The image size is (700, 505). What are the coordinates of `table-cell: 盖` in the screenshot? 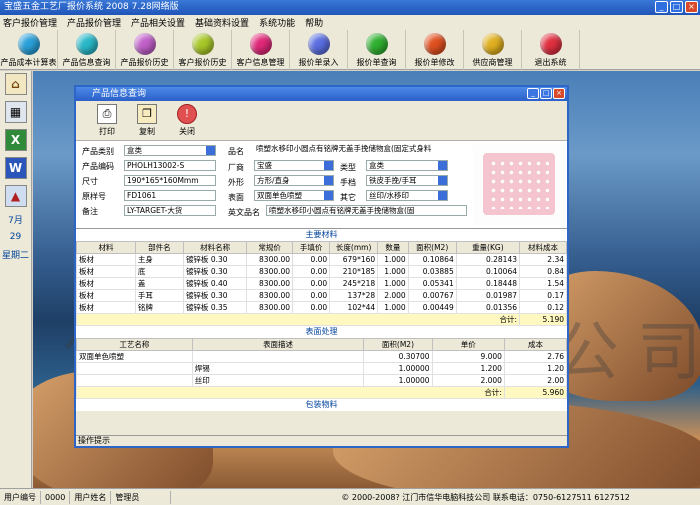 It's located at (159, 283).